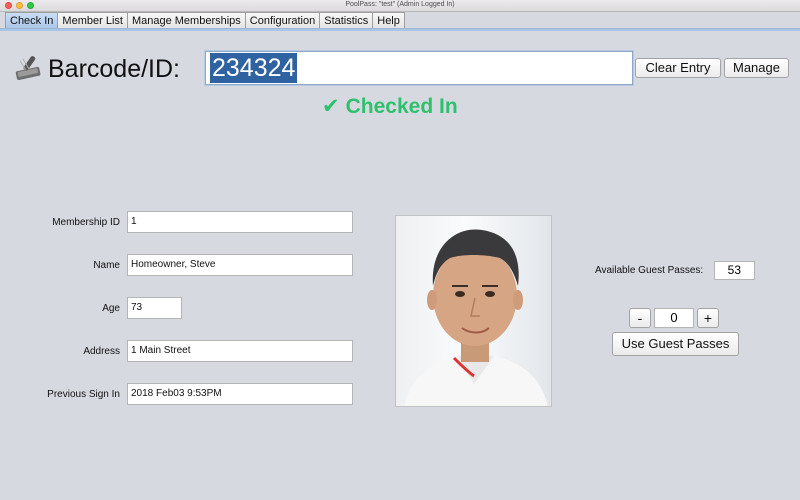  Describe the element at coordinates (473, 311) in the screenshot. I see `member-photo` at that location.